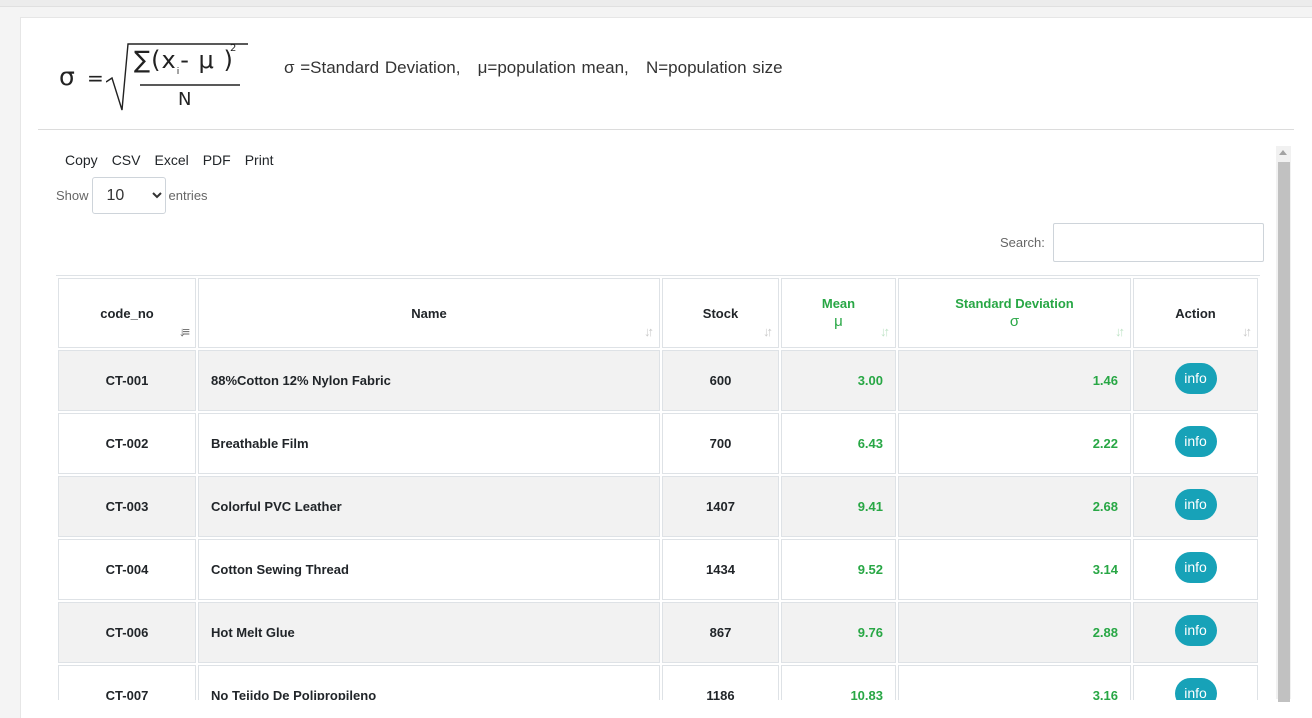  What do you see at coordinates (838, 569) in the screenshot?
I see `cell-mean: 9.52` at bounding box center [838, 569].